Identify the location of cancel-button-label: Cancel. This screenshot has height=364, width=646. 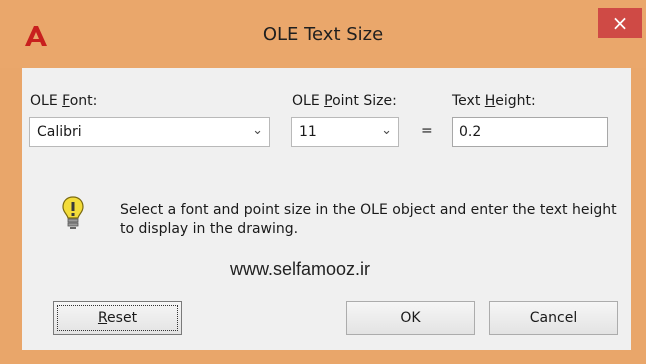
(553, 318).